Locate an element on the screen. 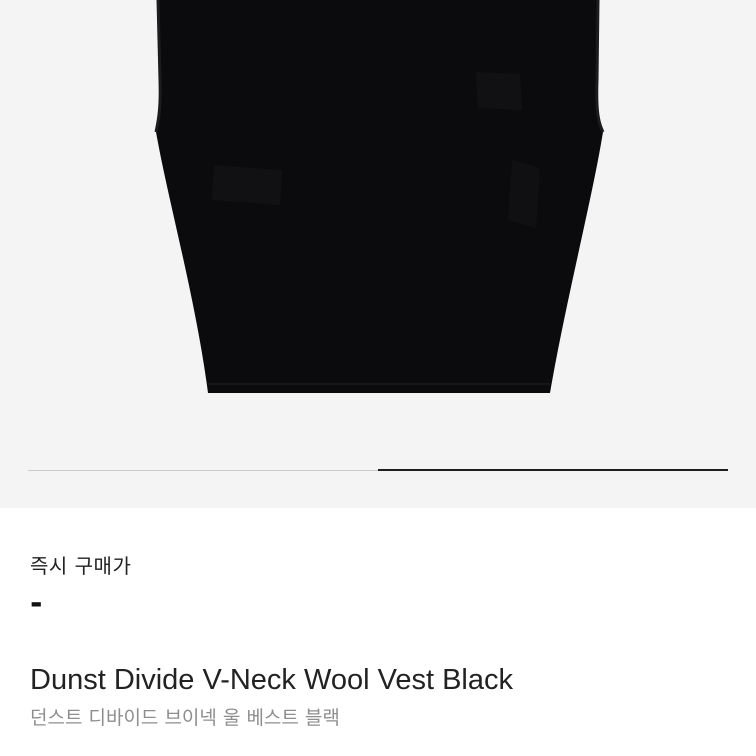 This screenshot has height=756, width=756. vest-side-seam is located at coordinates (524, 194).